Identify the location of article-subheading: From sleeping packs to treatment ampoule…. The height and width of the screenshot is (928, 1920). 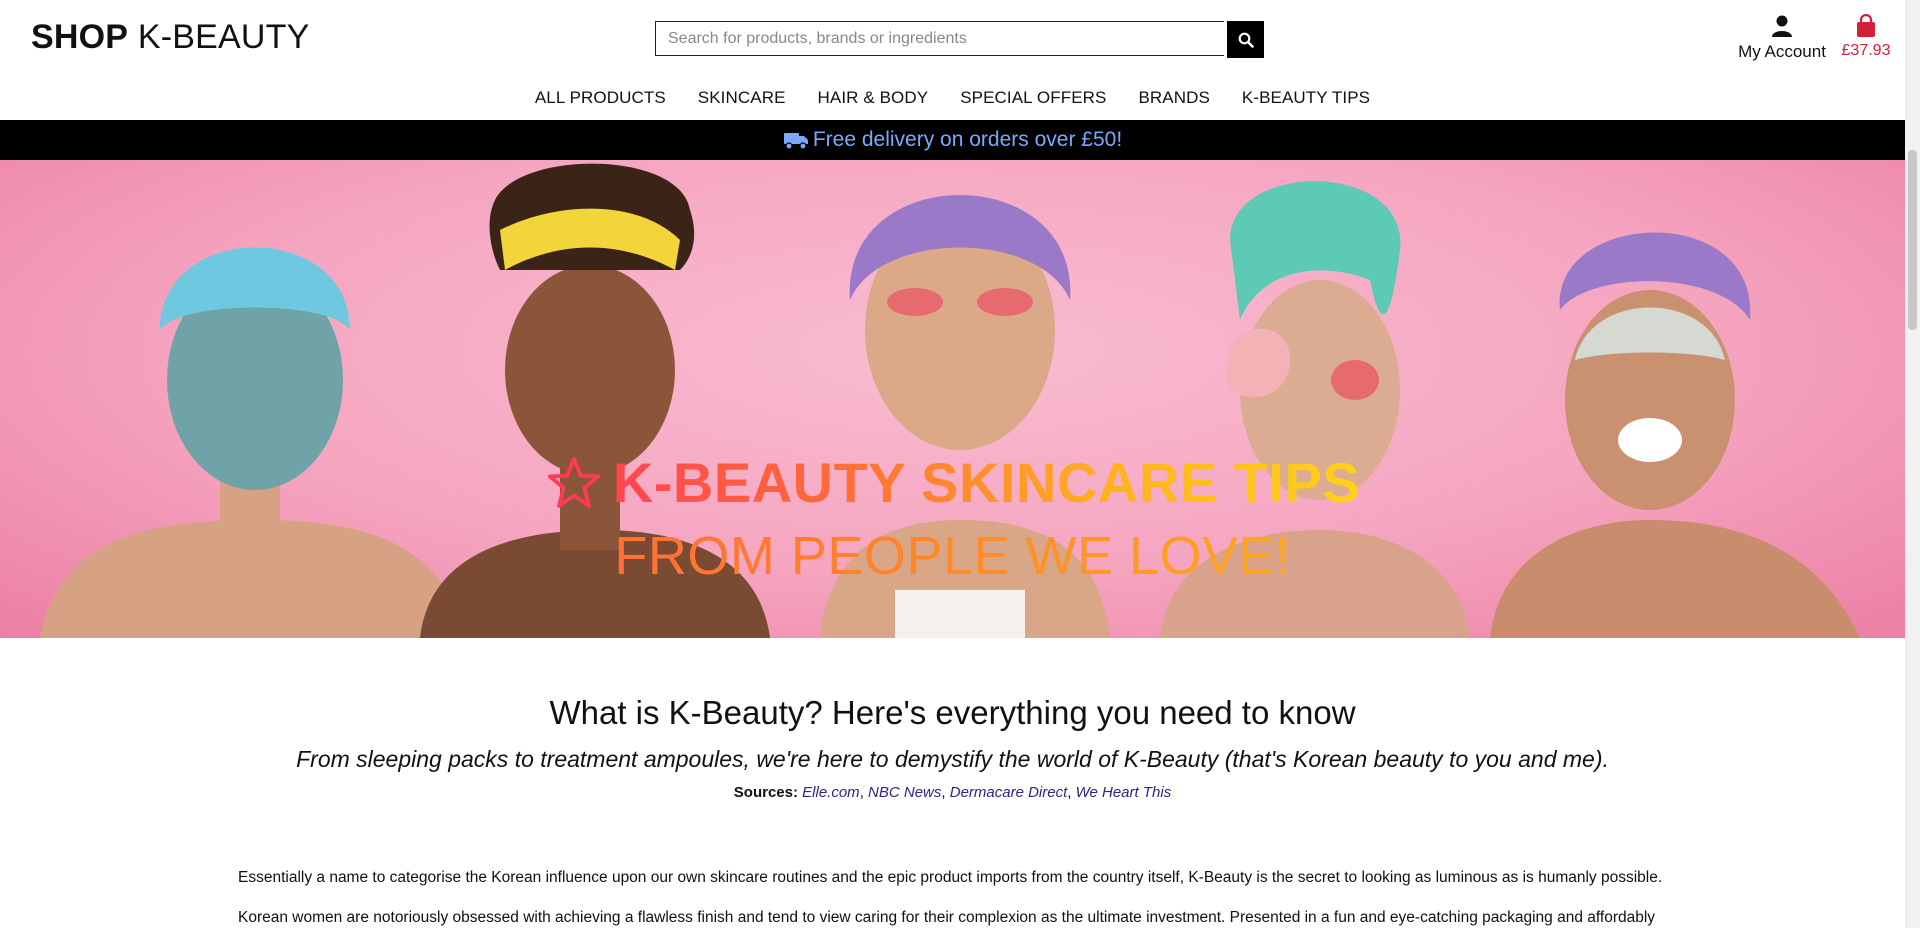
(952, 759).